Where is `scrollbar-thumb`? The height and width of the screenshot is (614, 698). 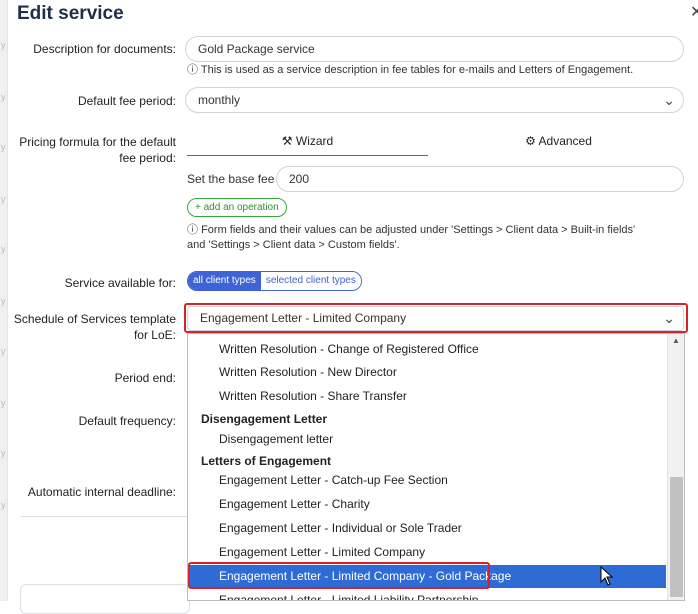
scrollbar-thumb is located at coordinates (676, 537).